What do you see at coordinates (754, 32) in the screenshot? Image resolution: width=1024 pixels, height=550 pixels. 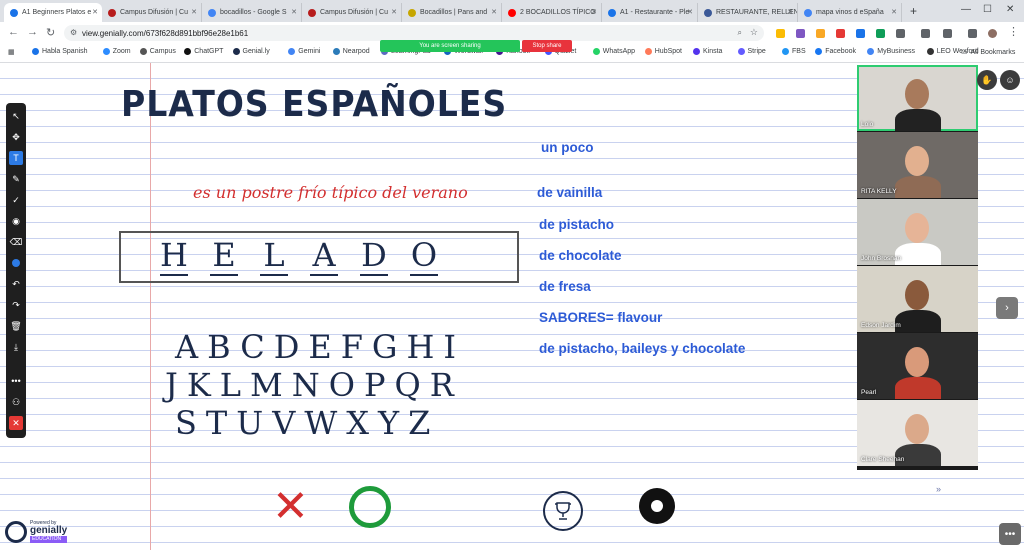 I see `bookmark-star-icon: ☆` at bounding box center [754, 32].